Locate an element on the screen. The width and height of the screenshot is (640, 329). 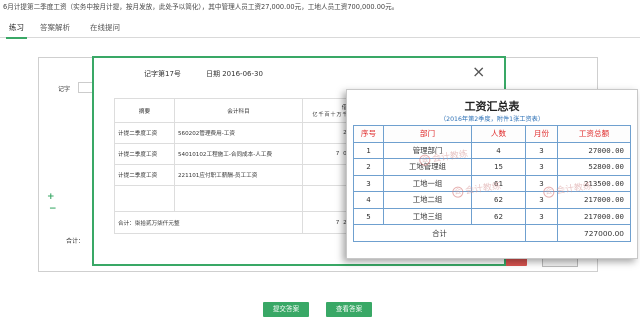
voucher-row-account: 54010102工程施工-合同成本-人工费 is located at coordinates (238, 154).